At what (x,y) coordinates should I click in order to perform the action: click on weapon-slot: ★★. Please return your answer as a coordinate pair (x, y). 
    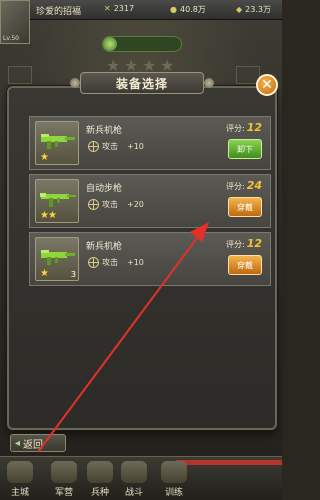
    Looking at the image, I should click on (57, 201).